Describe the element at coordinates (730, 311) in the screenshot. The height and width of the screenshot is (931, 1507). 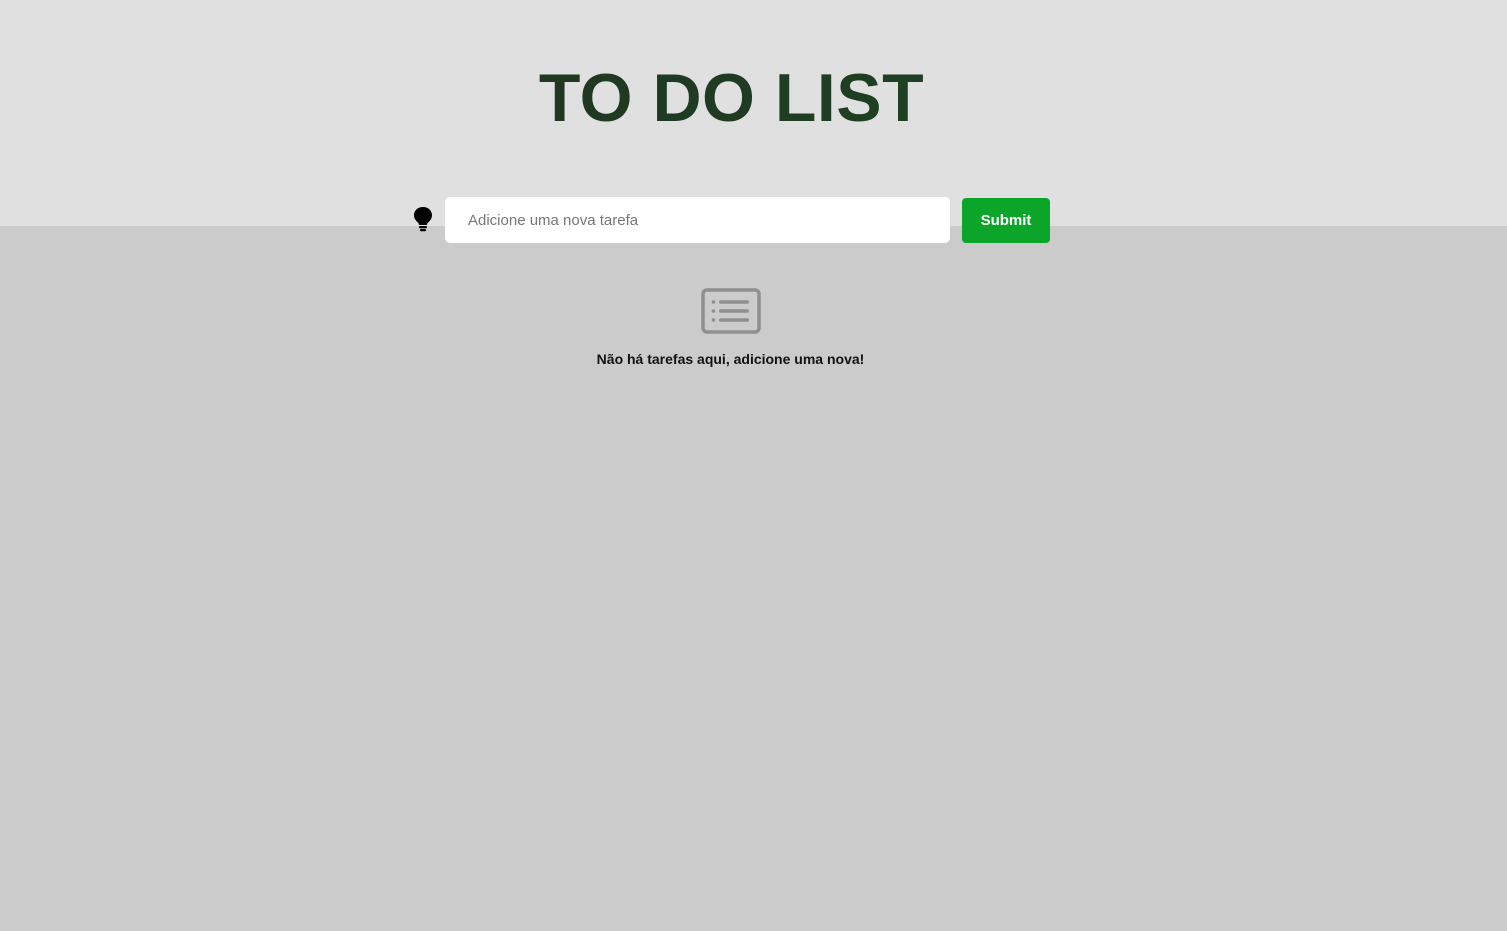
I see `list-icon` at that location.